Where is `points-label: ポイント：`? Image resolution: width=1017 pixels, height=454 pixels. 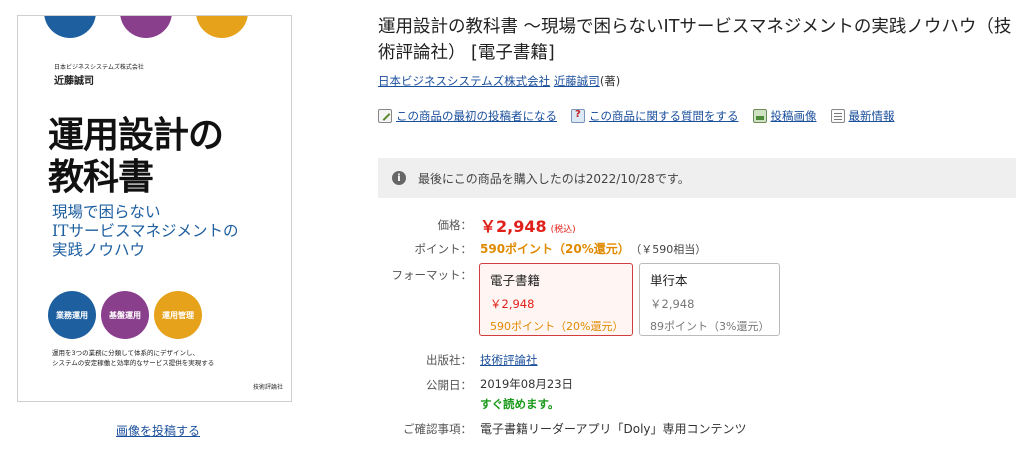
points-label: ポイント： is located at coordinates (443, 249).